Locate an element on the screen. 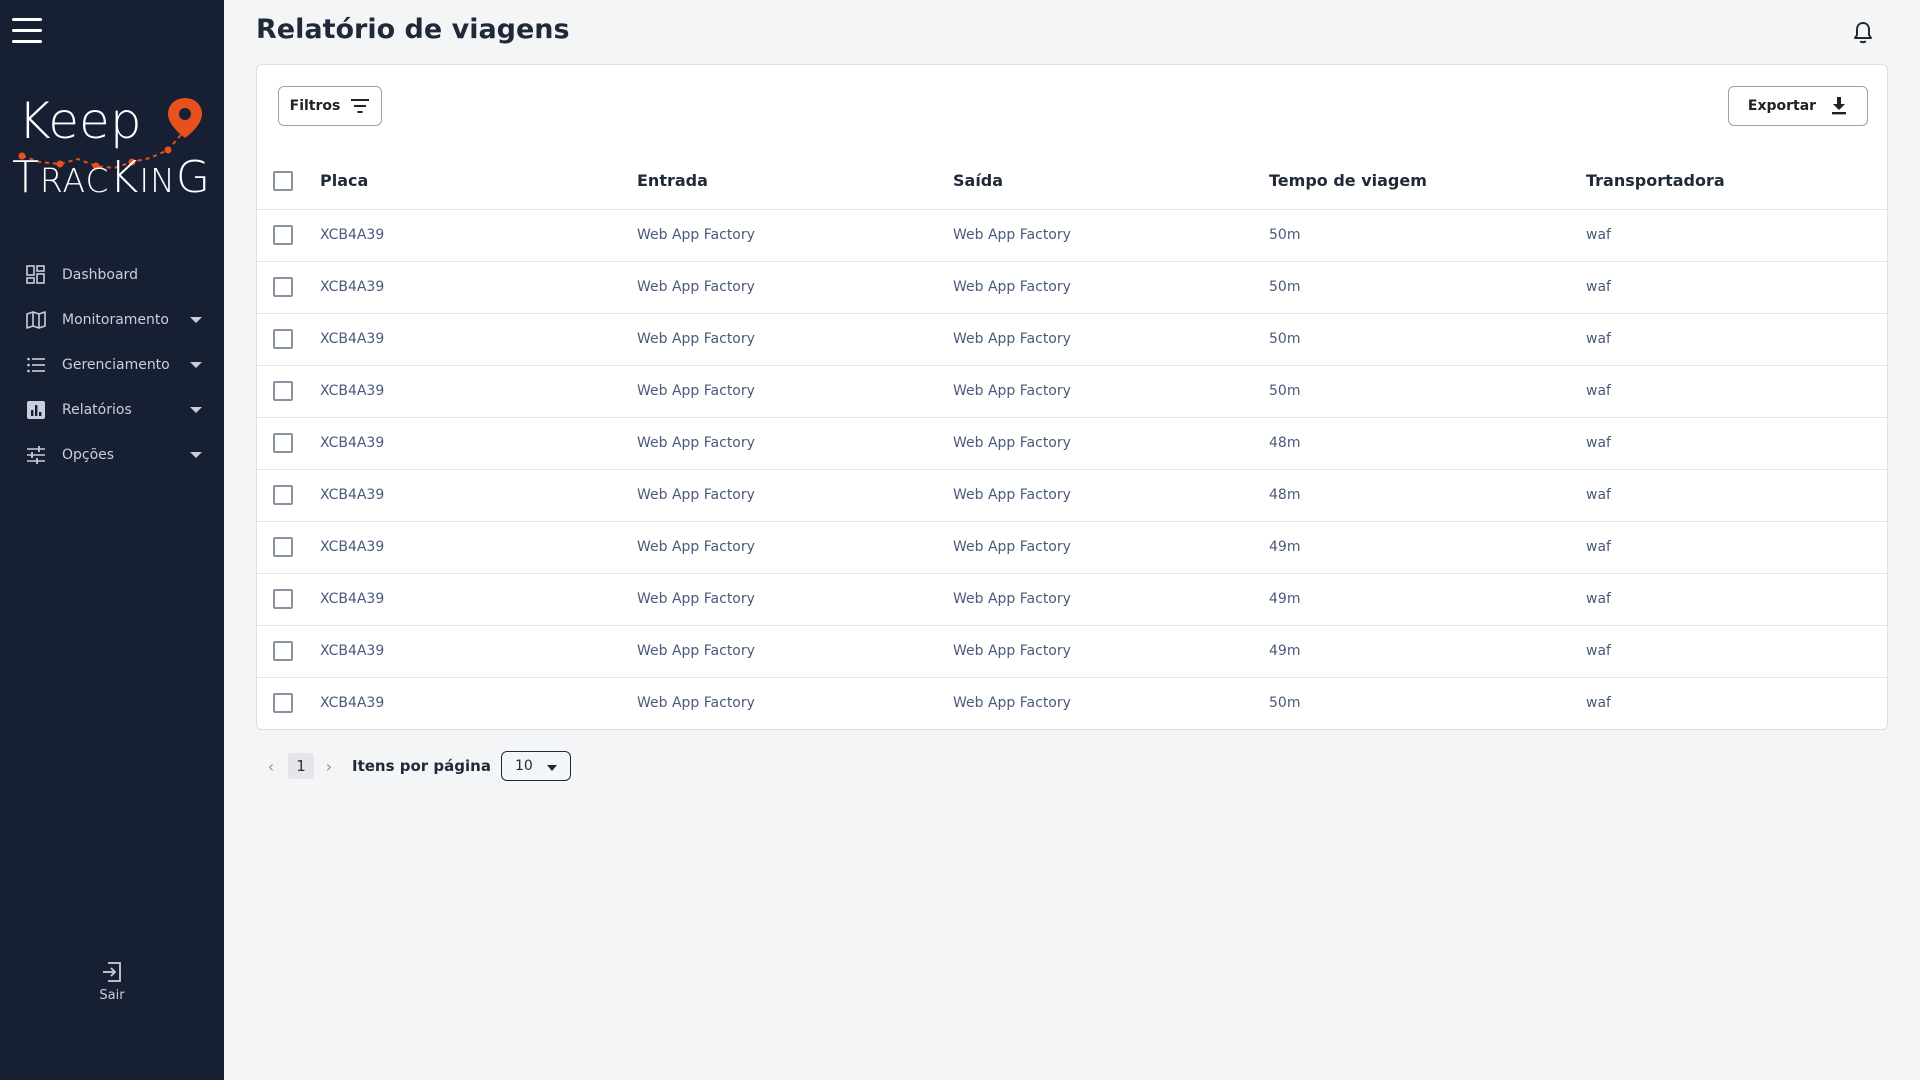  sidebar-item-dashboard: Dashboard is located at coordinates (112, 274).